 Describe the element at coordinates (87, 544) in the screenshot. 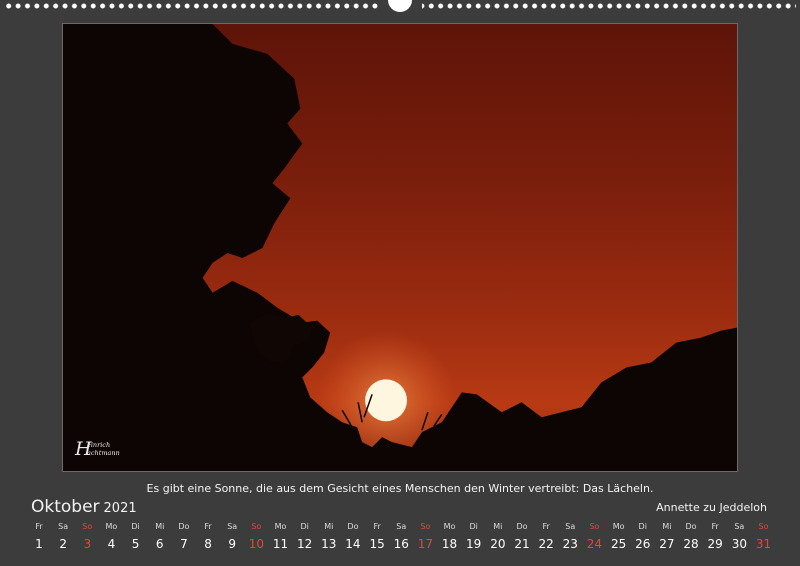

I see `day-number: 3` at that location.